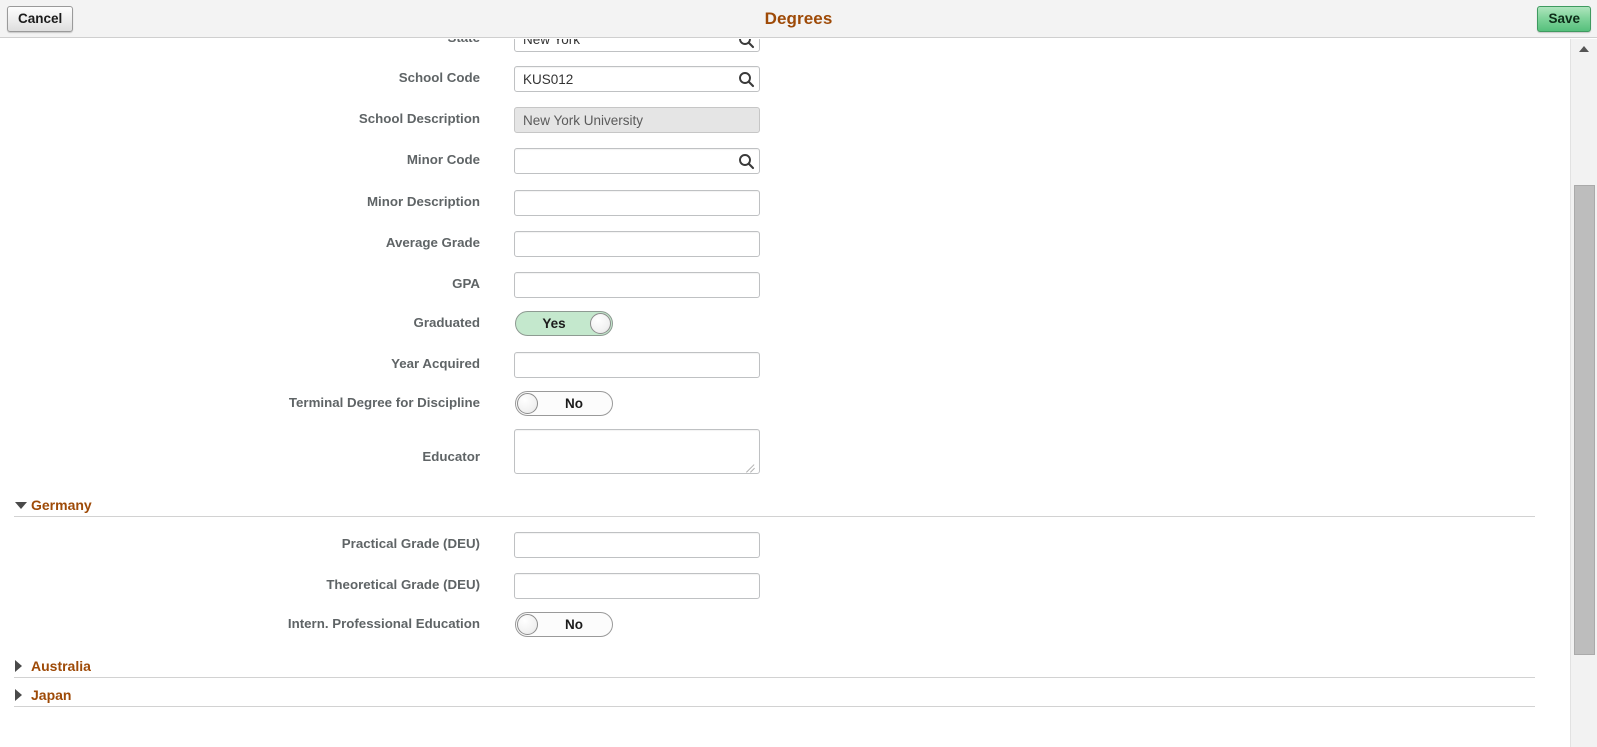  What do you see at coordinates (1584, 420) in the screenshot?
I see `scrollbar-thumb` at bounding box center [1584, 420].